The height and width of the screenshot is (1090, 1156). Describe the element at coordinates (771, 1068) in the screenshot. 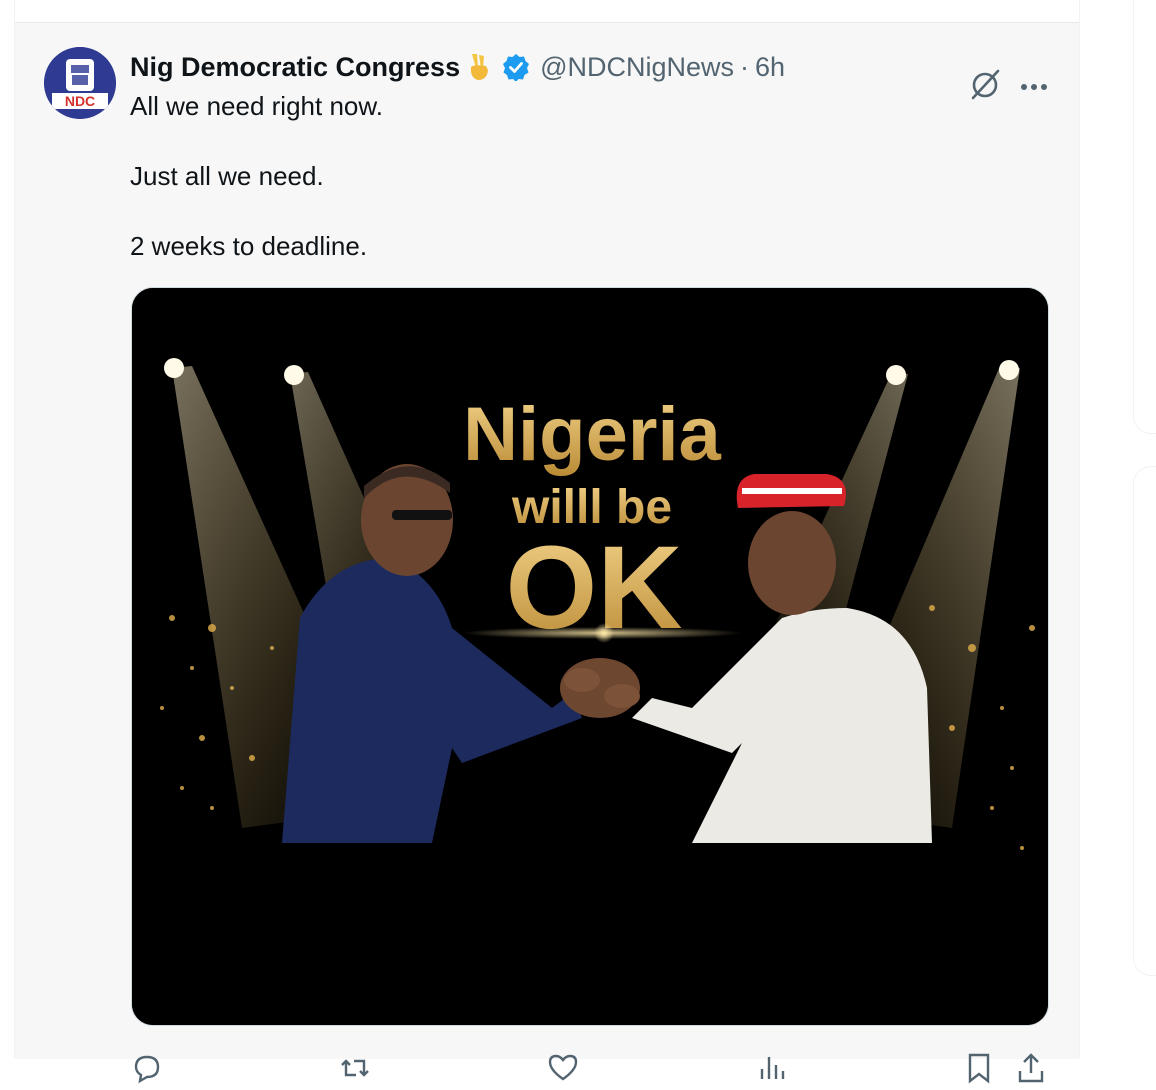

I see `views-icon` at that location.